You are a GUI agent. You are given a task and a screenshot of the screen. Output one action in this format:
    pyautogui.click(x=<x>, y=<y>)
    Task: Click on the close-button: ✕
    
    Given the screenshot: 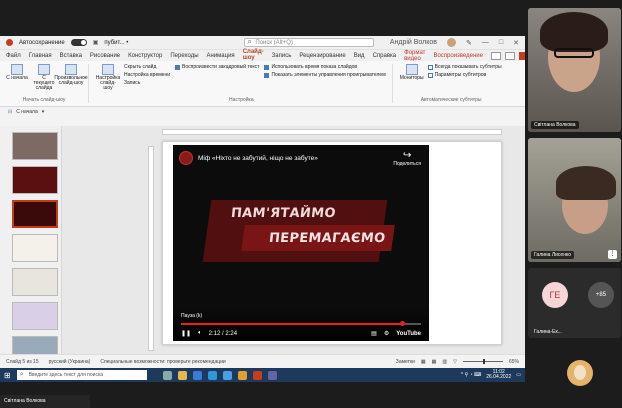 What is the action you would take?
    pyautogui.click(x=516, y=43)
    